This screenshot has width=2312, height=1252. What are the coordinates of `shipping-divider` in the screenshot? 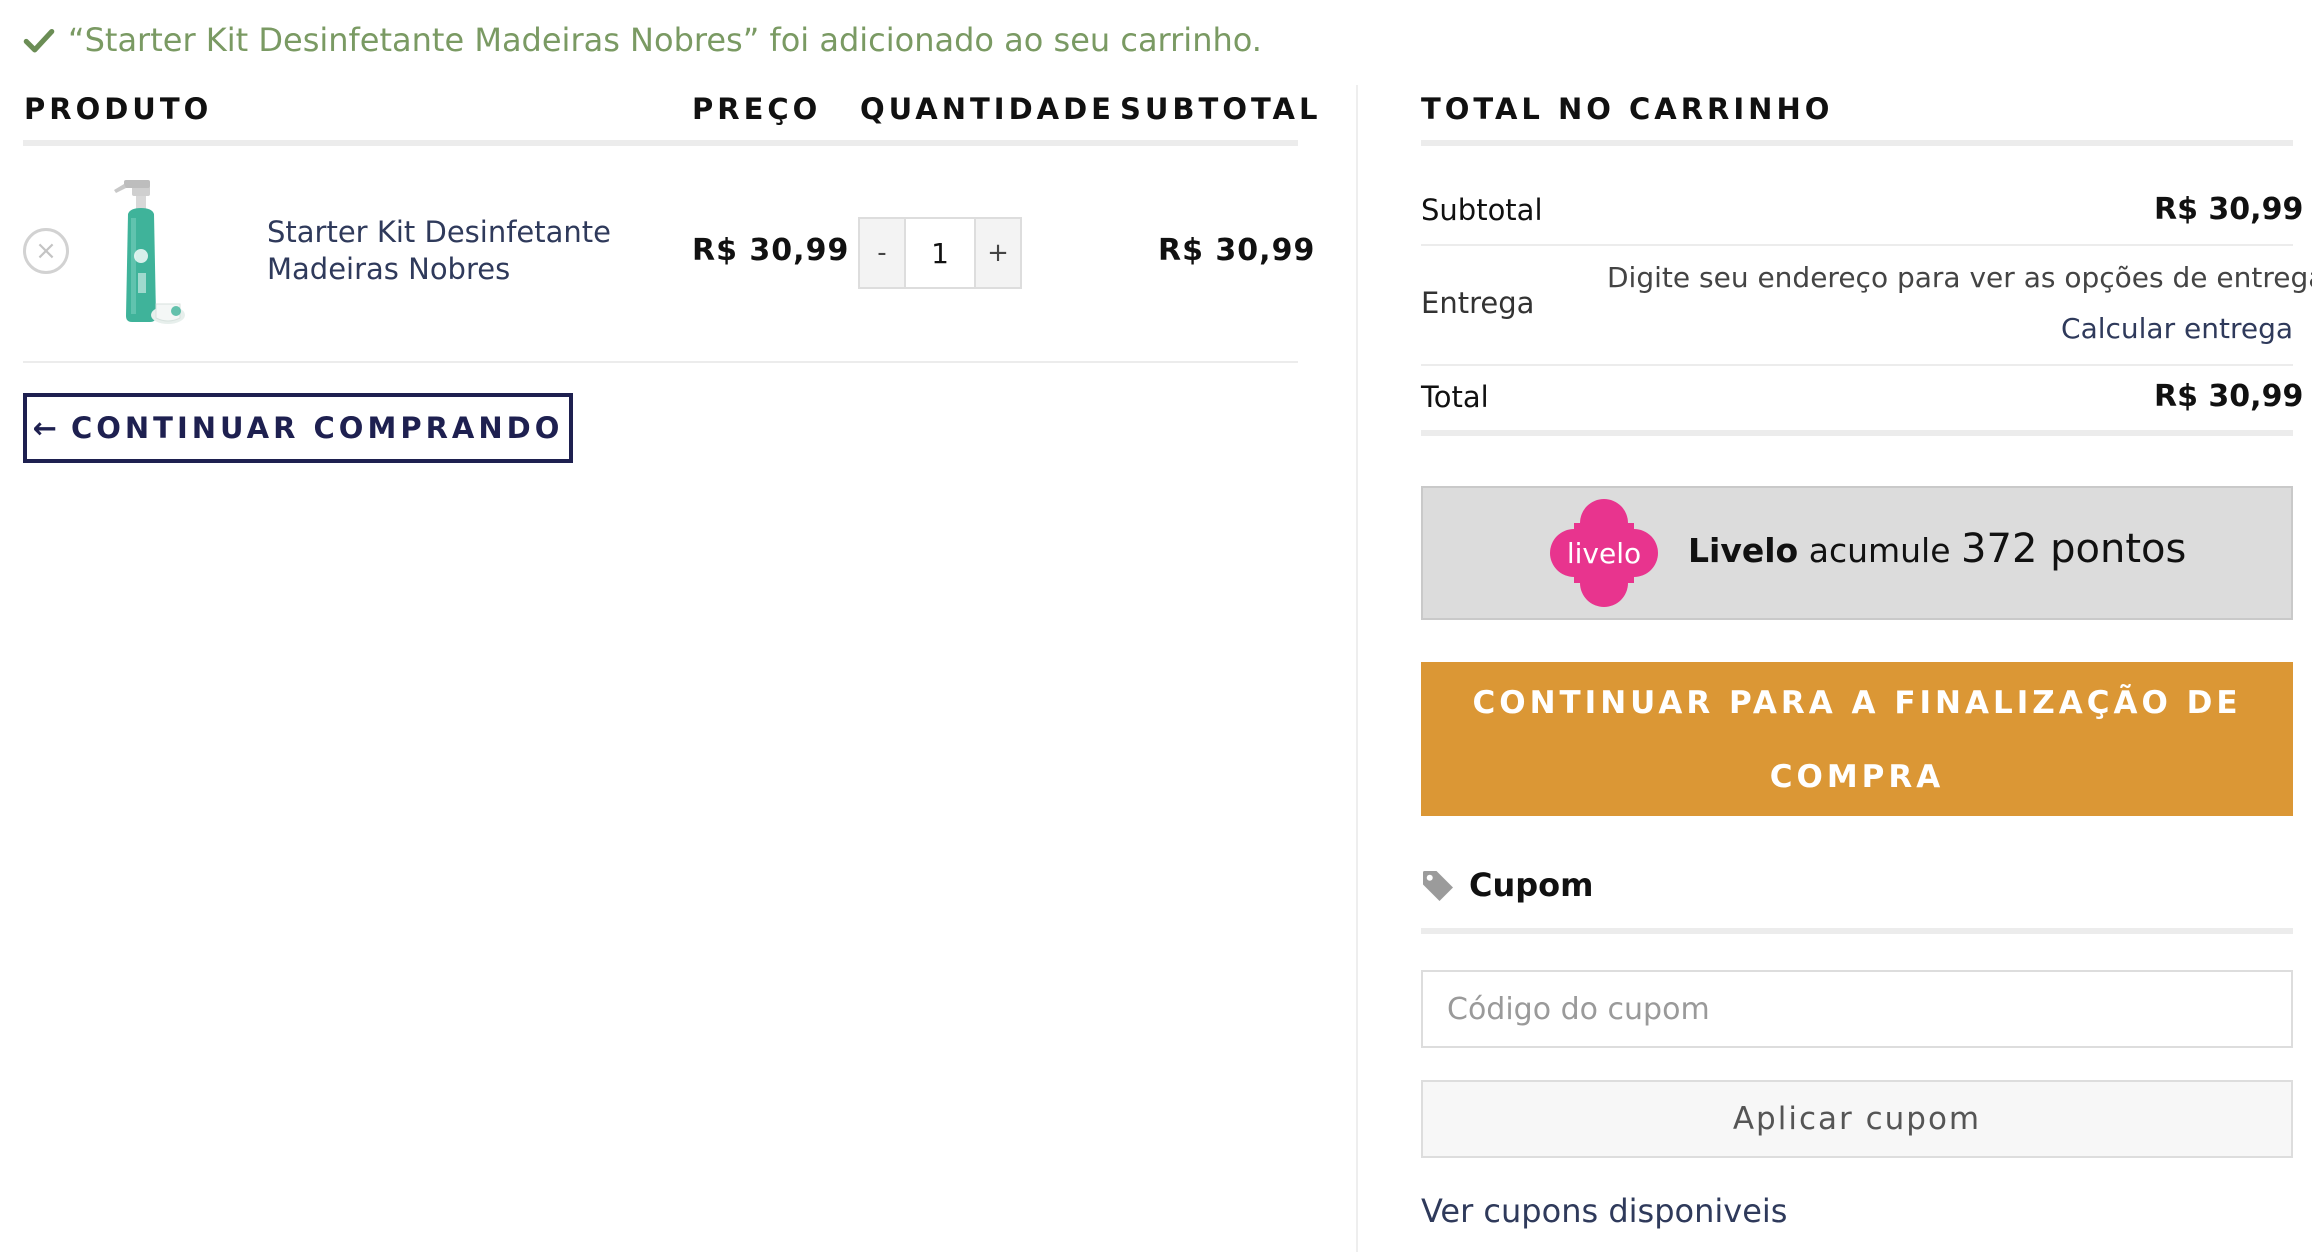 It's located at (1857, 365).